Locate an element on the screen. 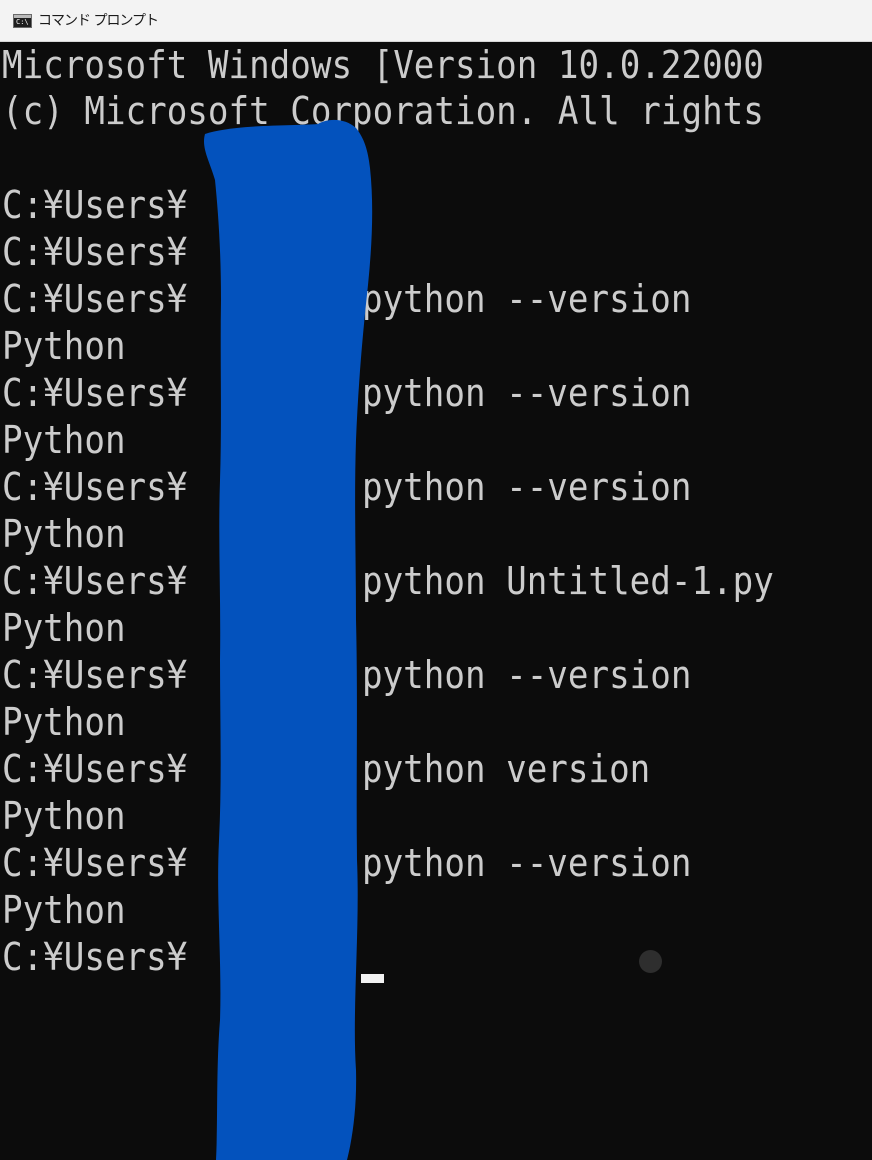 Image resolution: width=872 pixels, height=1160 pixels. command-prompt-icon: C:\ is located at coordinates (22, 21).